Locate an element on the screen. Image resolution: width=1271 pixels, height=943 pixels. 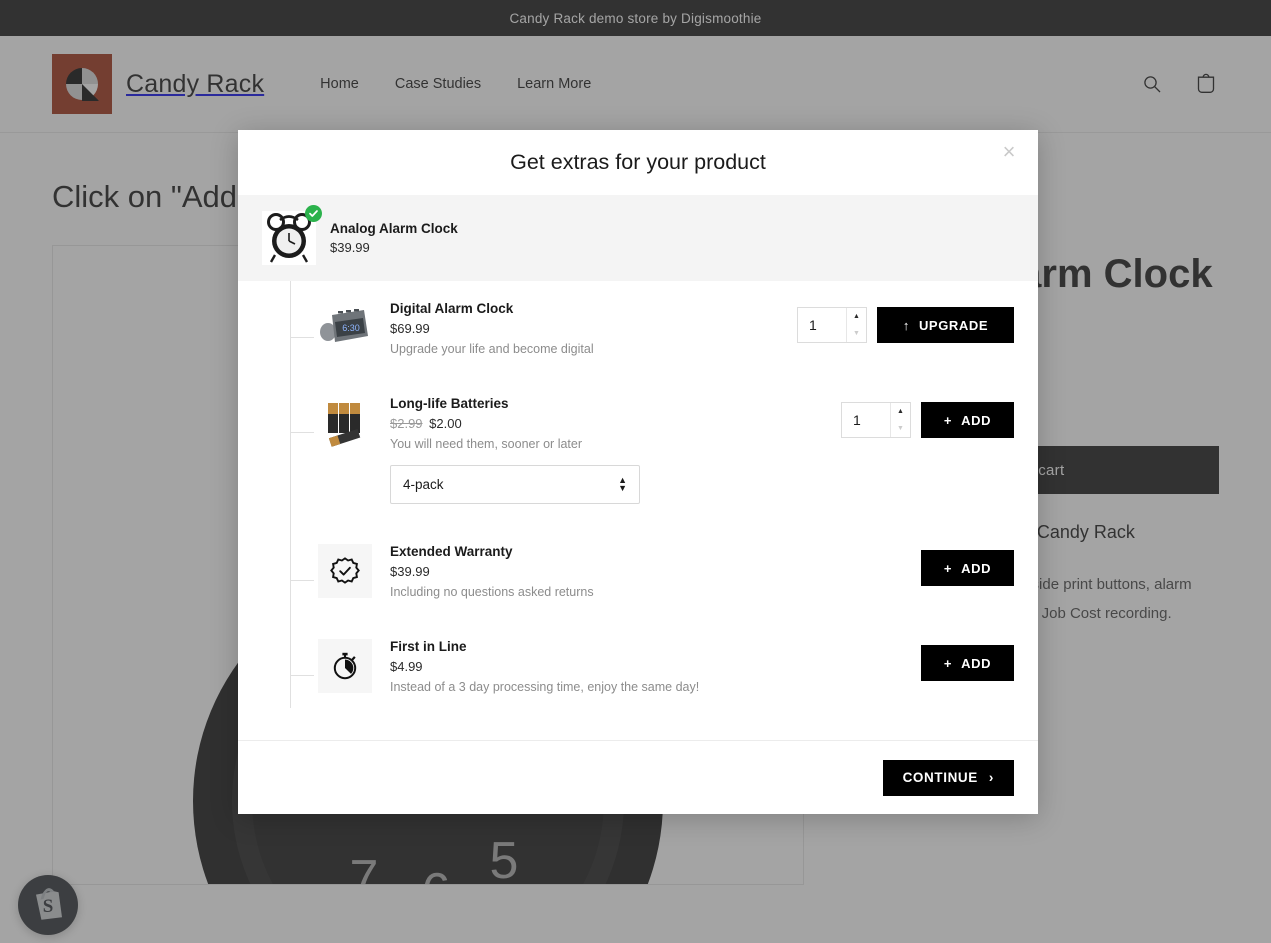
select-arrows-icon: ▲ ▼ is located at coordinates (622, 484).